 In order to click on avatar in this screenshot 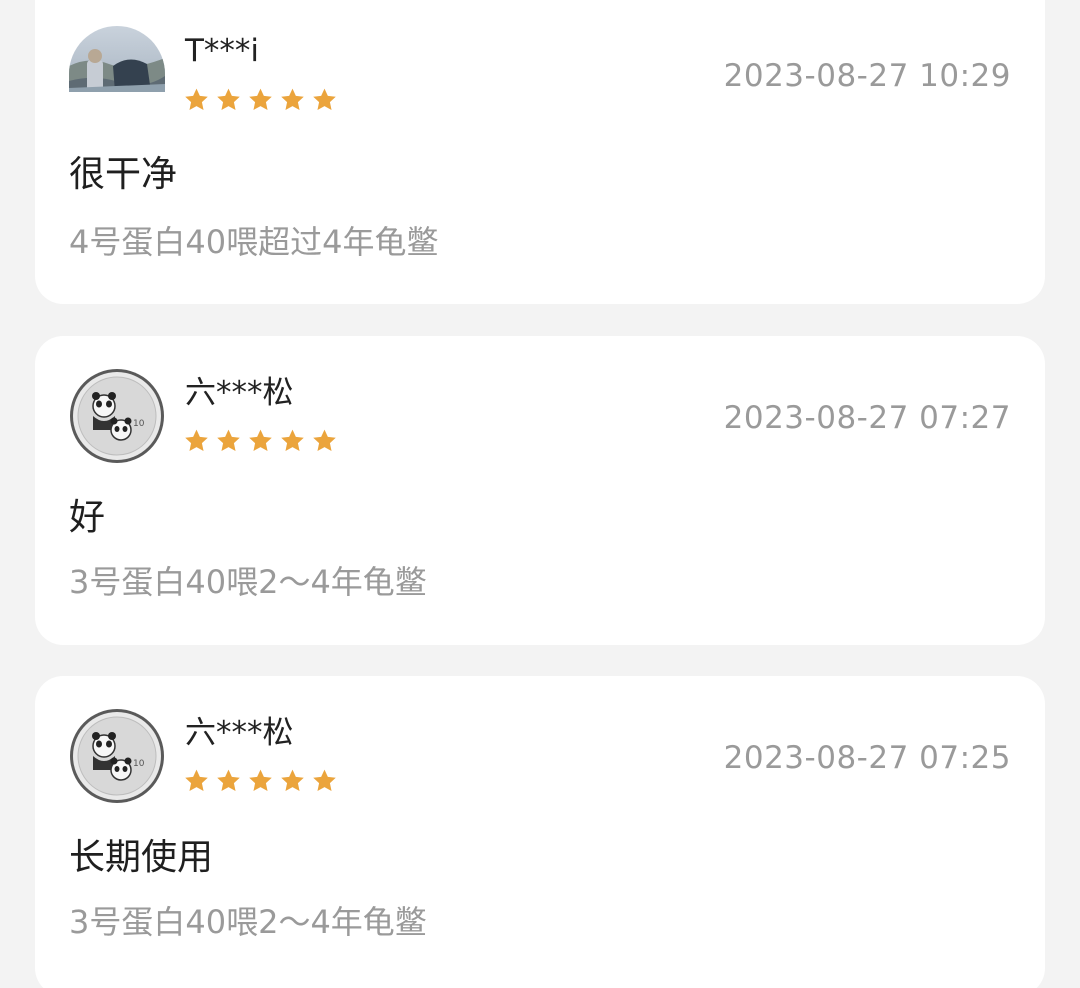, I will do `click(117, 59)`.